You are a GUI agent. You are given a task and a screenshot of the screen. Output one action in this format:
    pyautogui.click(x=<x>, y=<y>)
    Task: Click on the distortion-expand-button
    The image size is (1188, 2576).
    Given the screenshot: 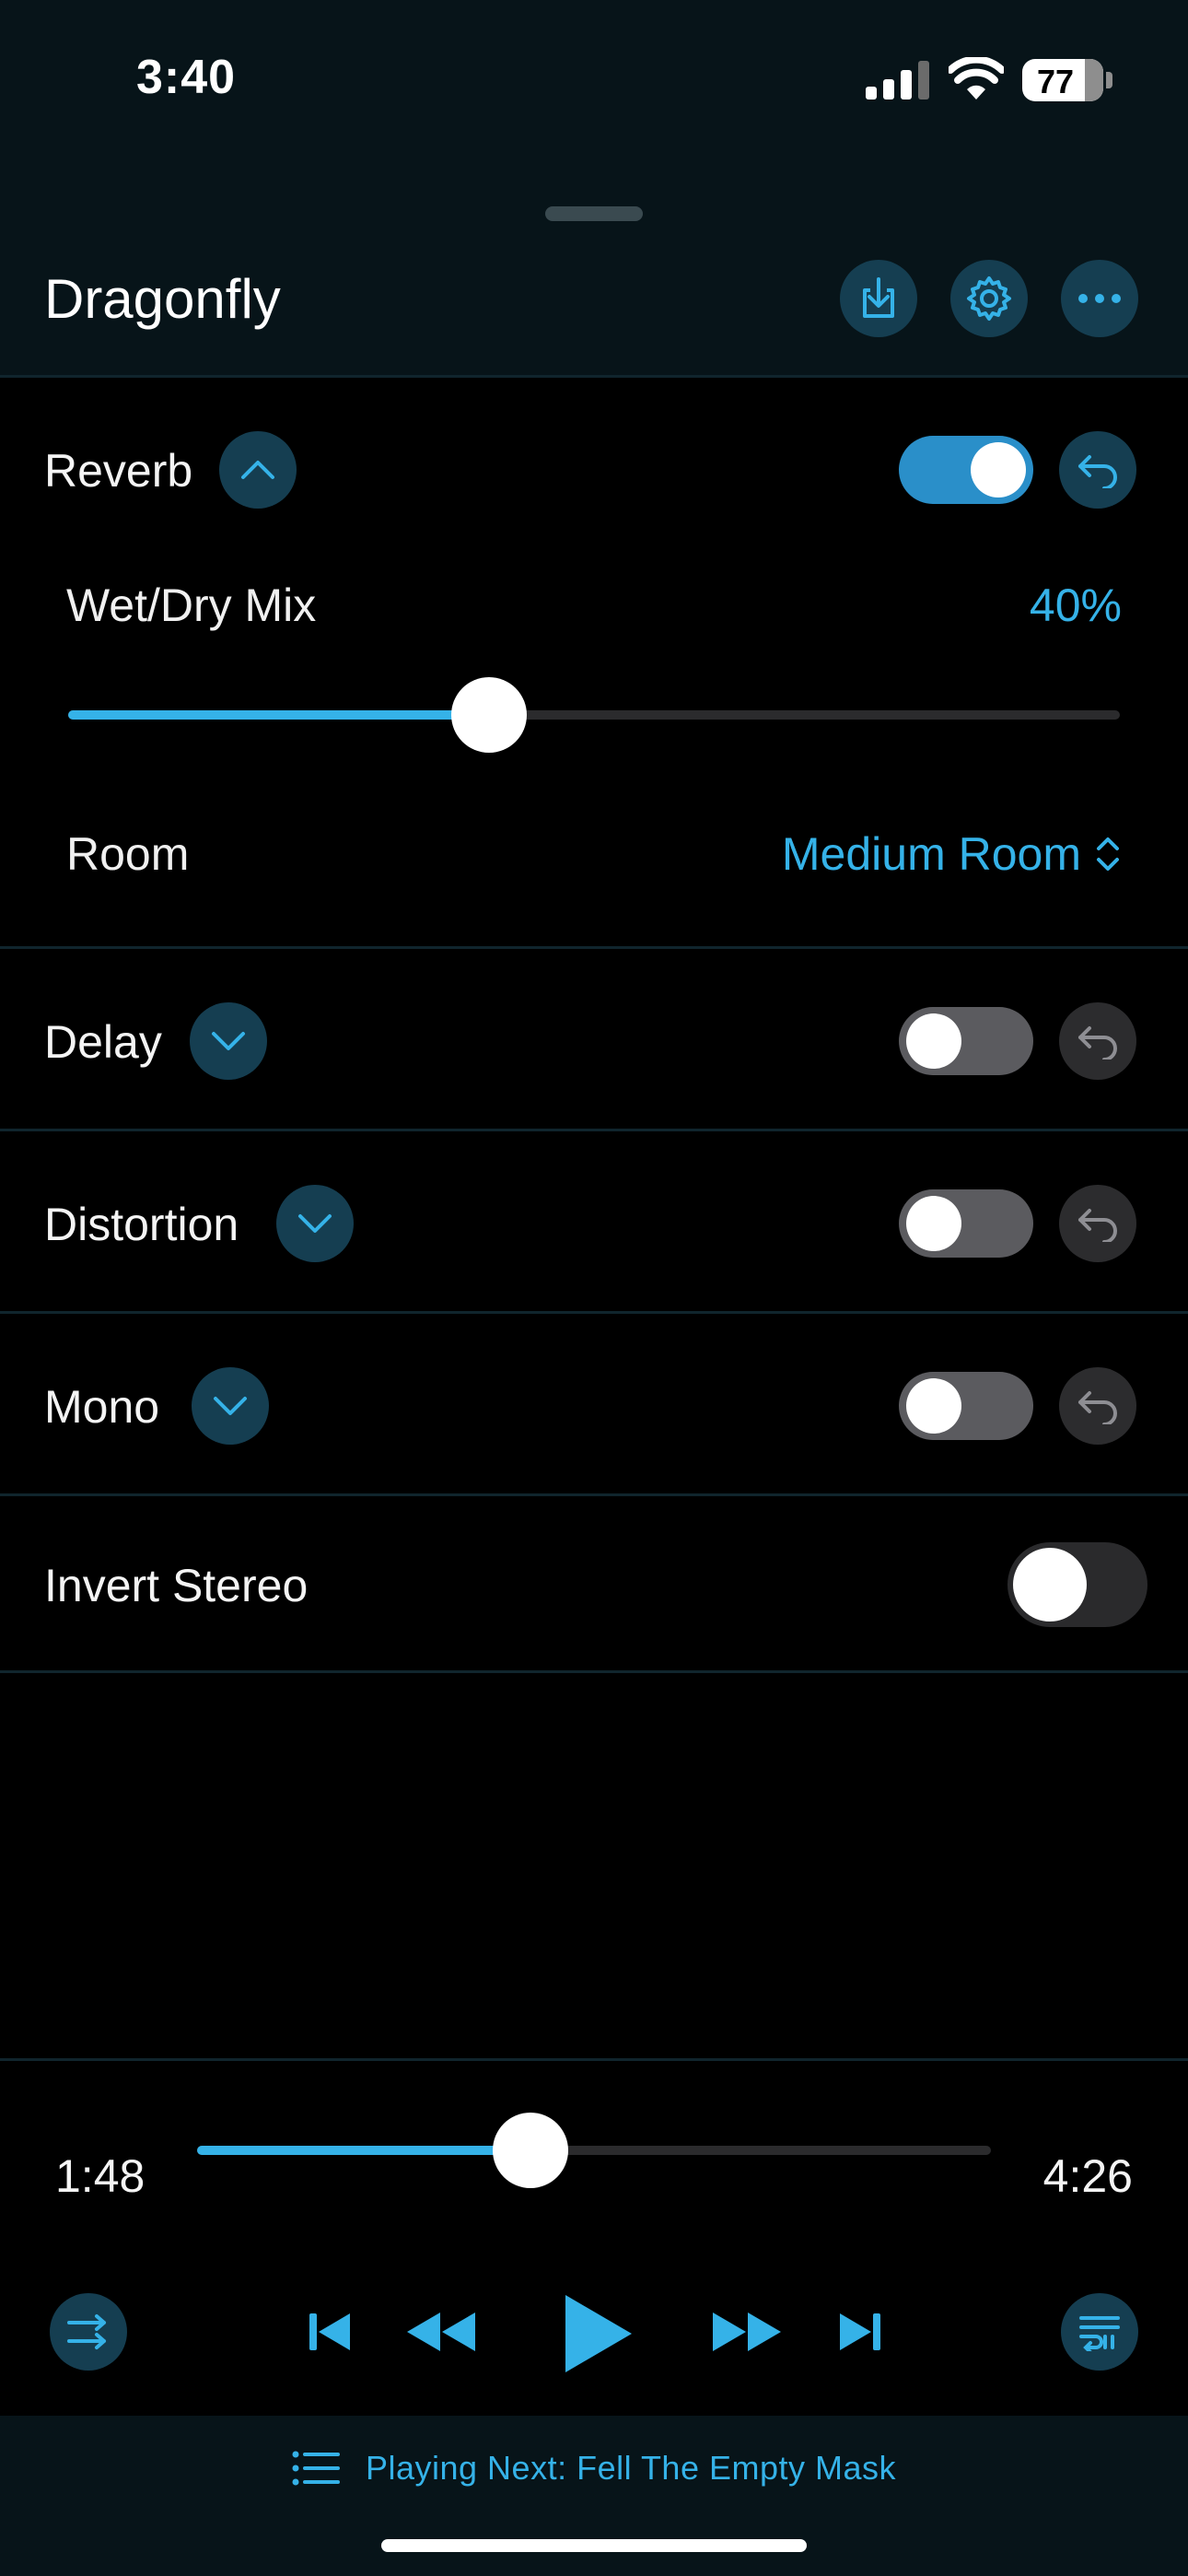 What is the action you would take?
    pyautogui.click(x=315, y=1223)
    